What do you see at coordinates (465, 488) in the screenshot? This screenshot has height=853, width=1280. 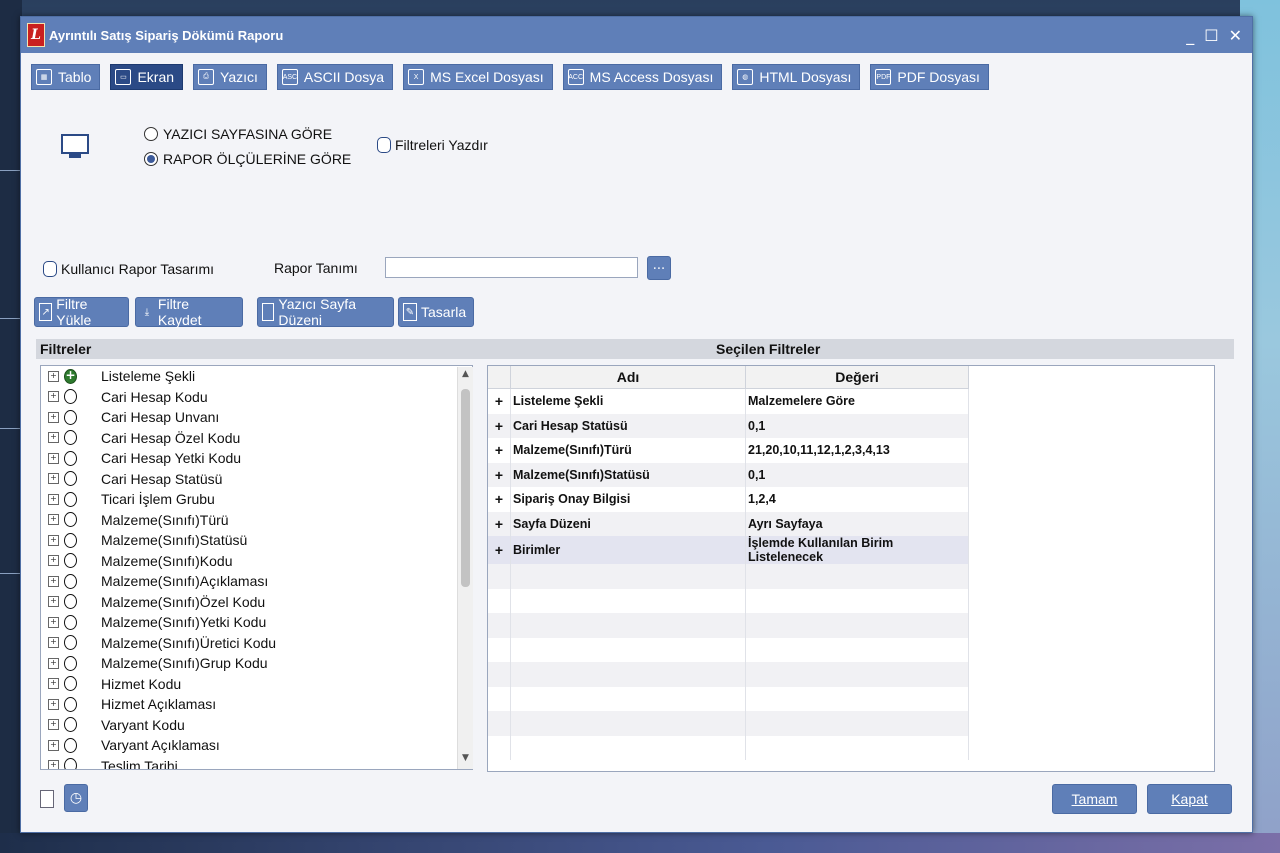 I see `scroll-thumb` at bounding box center [465, 488].